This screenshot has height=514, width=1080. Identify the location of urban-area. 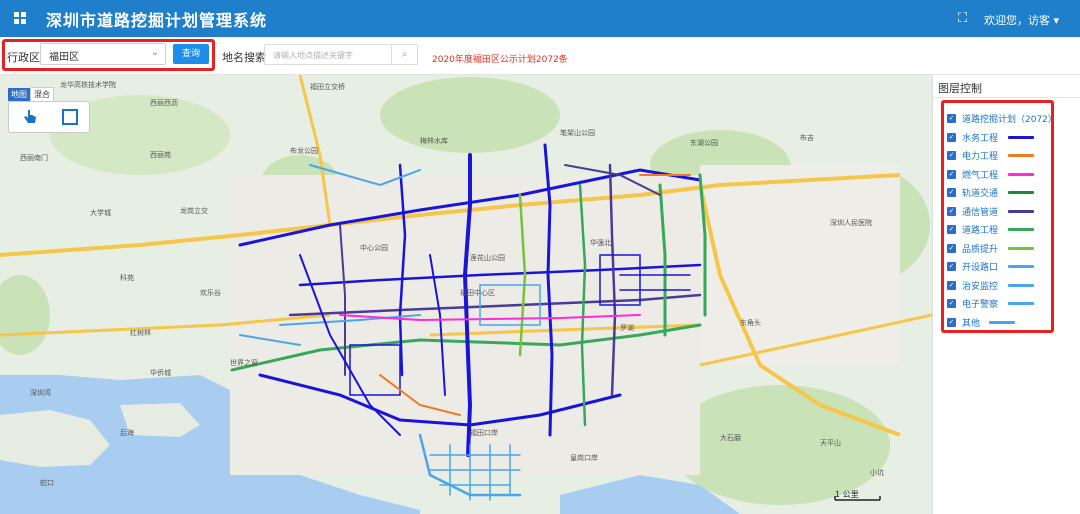
(800, 265).